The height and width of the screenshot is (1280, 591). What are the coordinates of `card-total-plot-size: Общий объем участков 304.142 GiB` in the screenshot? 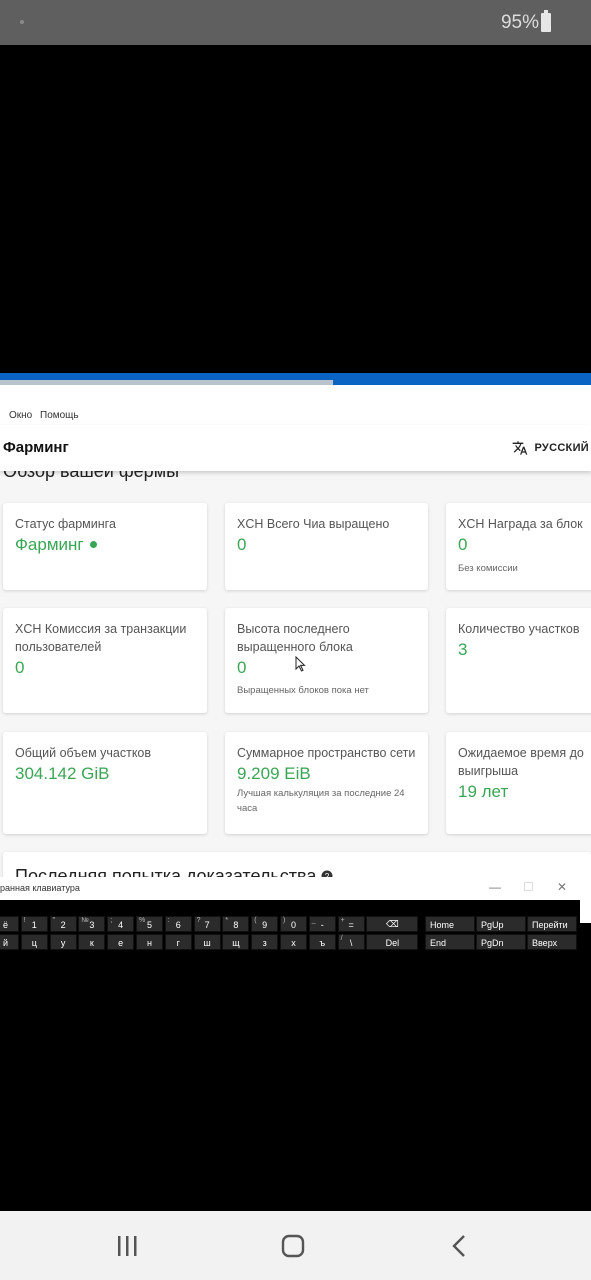 It's located at (105, 783).